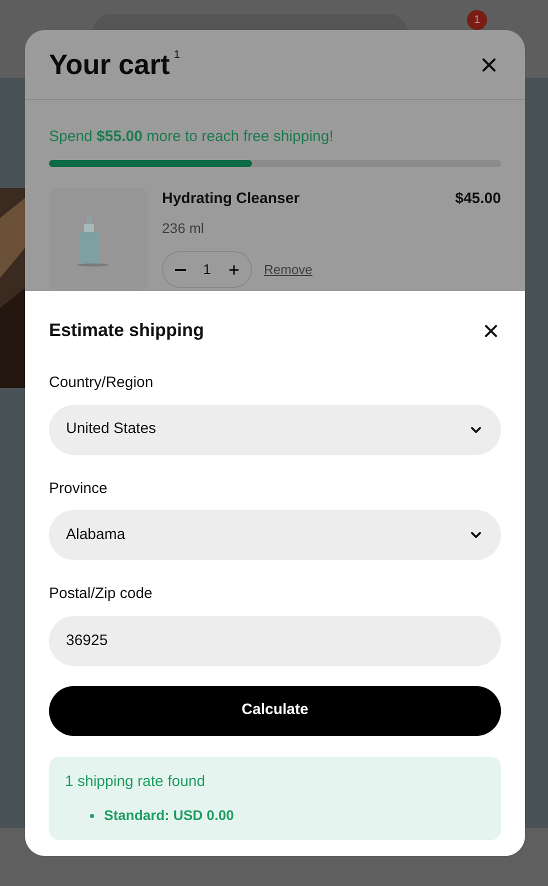 The height and width of the screenshot is (886, 548). I want to click on input-field: 36925, so click(275, 641).